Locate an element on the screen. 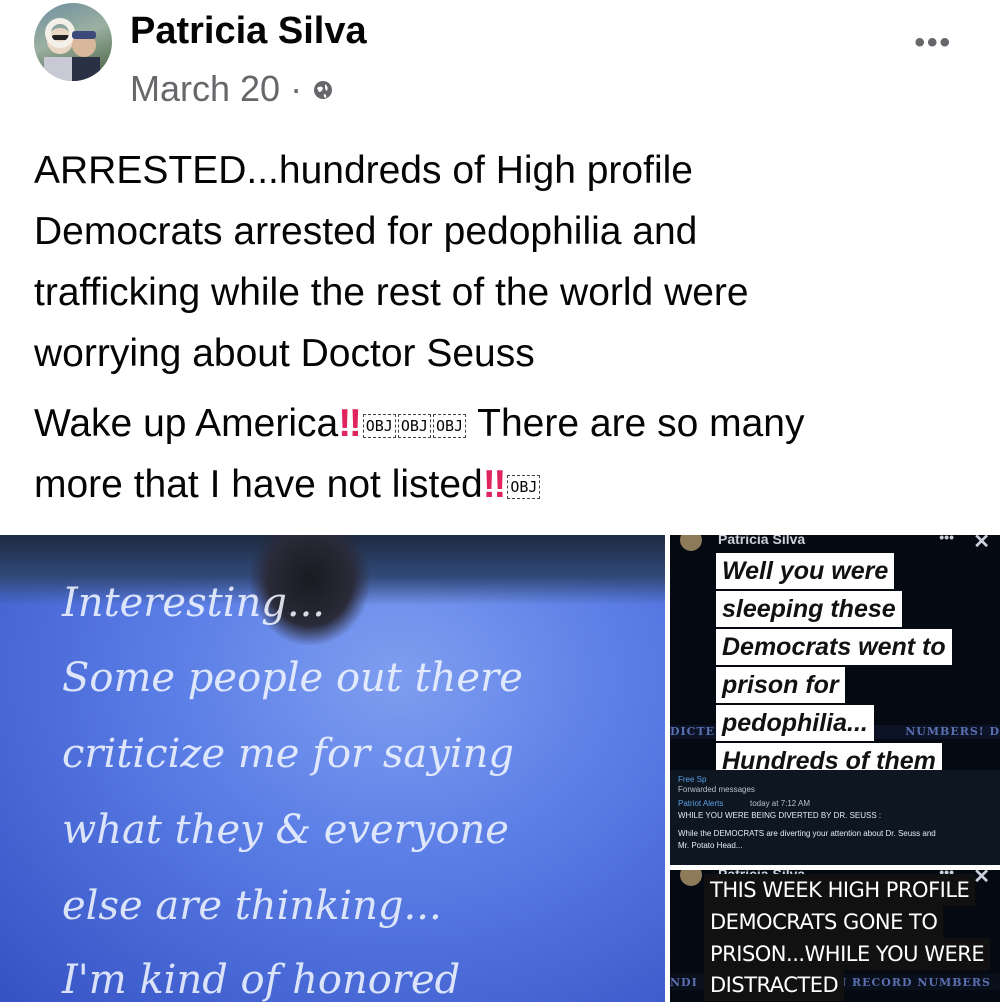 This screenshot has height=1002, width=1000. quote-line: criticize me for saying is located at coordinates (288, 754).